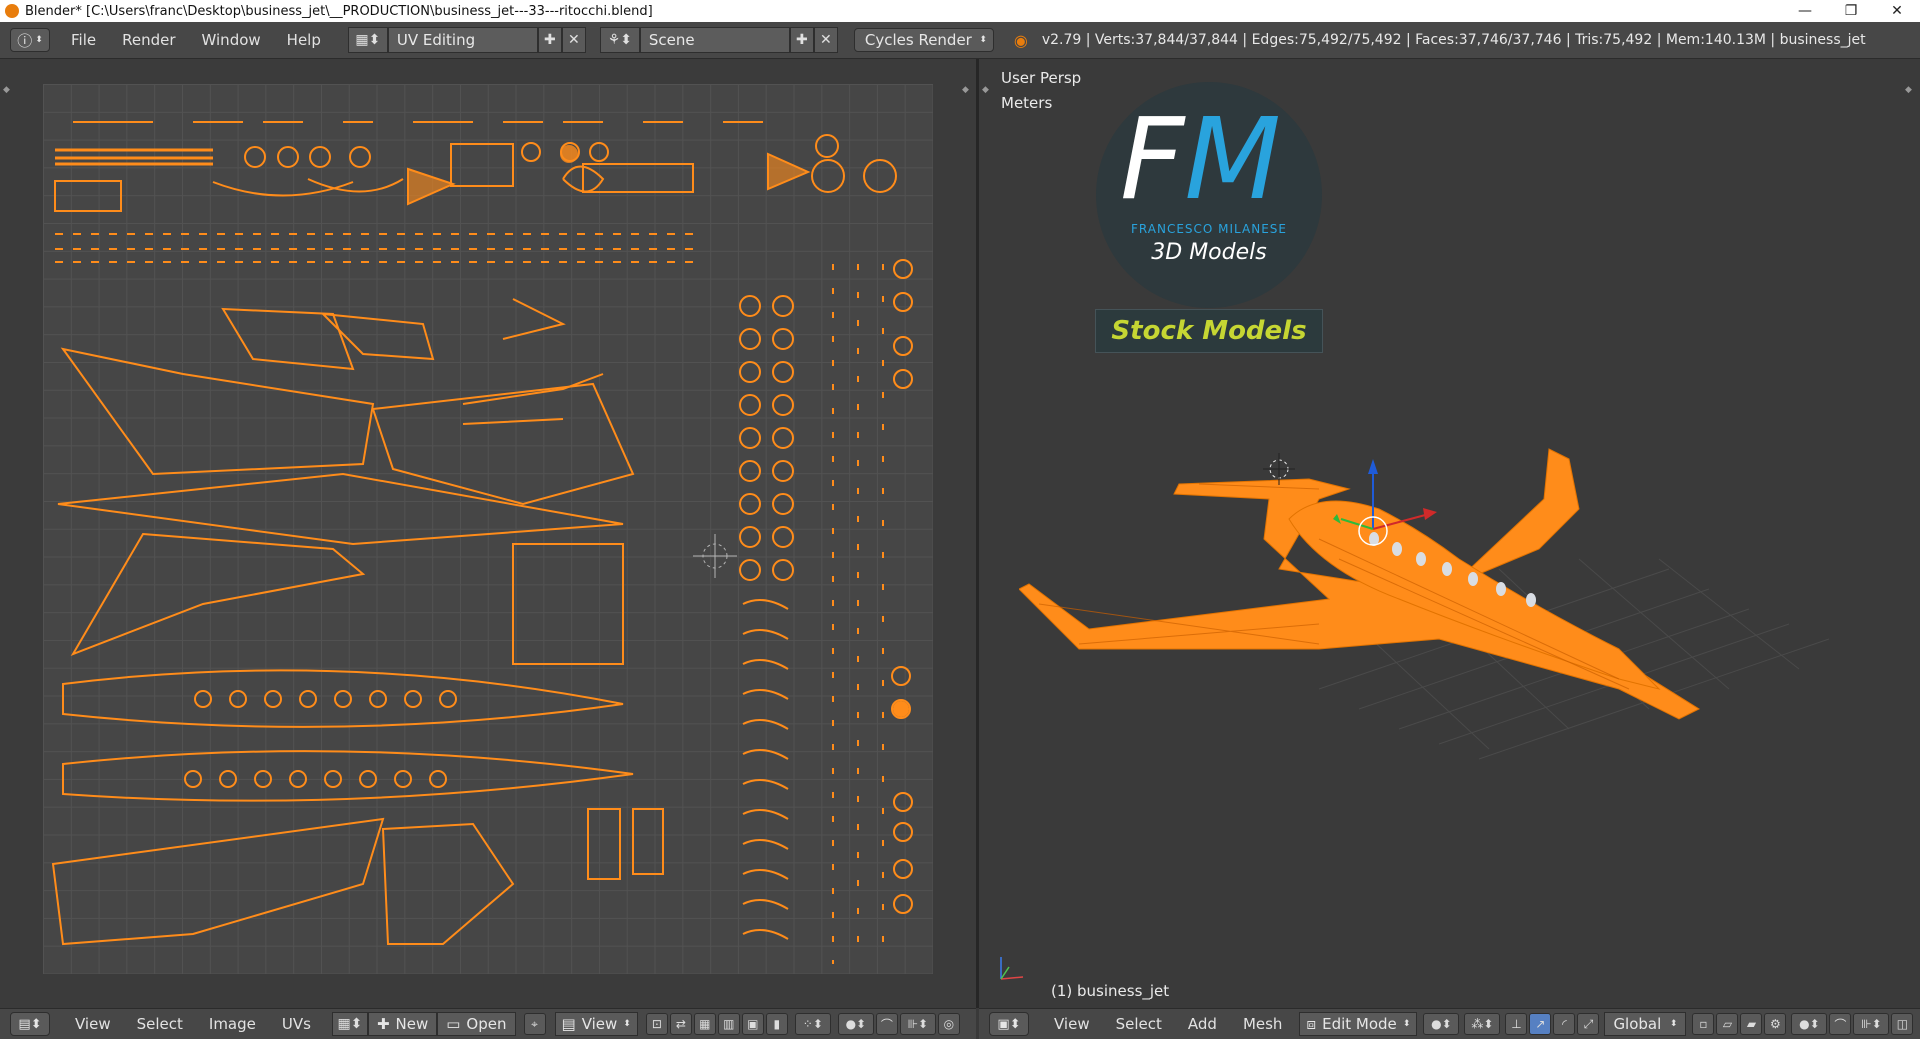  What do you see at coordinates (1012, 968) in the screenshot?
I see `axes-widget` at bounding box center [1012, 968].